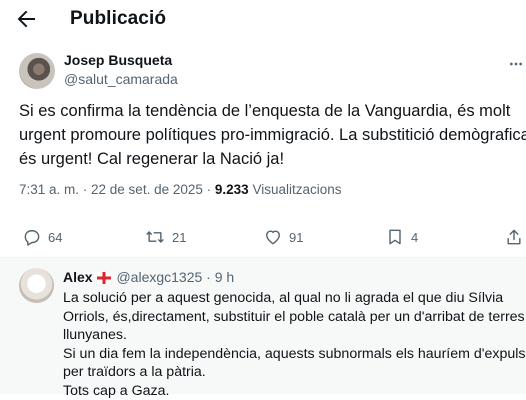 This screenshot has width=526, height=400. Describe the element at coordinates (232, 189) in the screenshot. I see `views-count: 9.233` at that location.